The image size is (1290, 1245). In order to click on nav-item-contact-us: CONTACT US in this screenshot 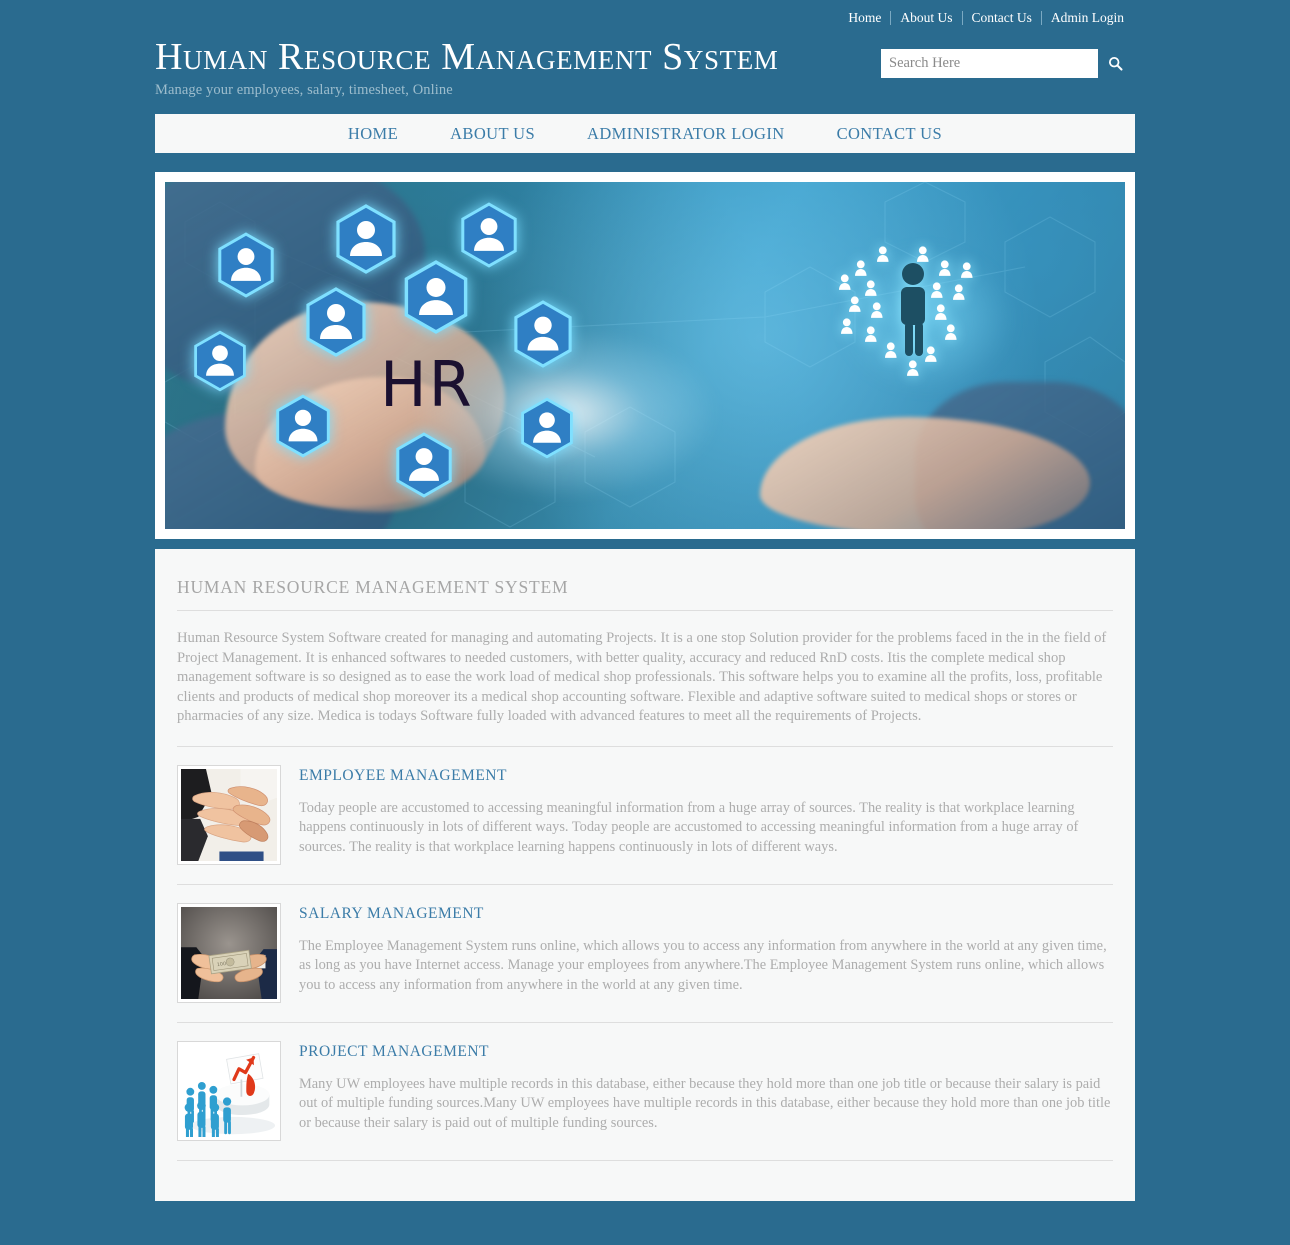, I will do `click(890, 134)`.